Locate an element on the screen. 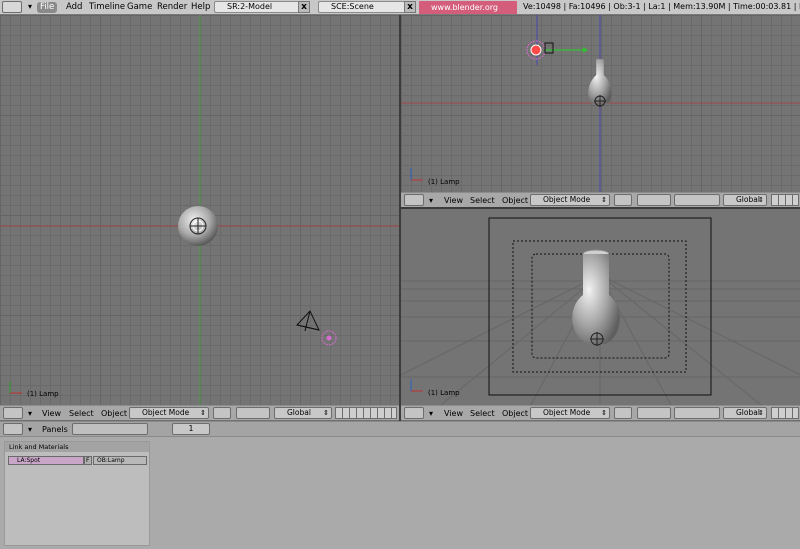  panel-title: Link and Materials is located at coordinates (77, 447).